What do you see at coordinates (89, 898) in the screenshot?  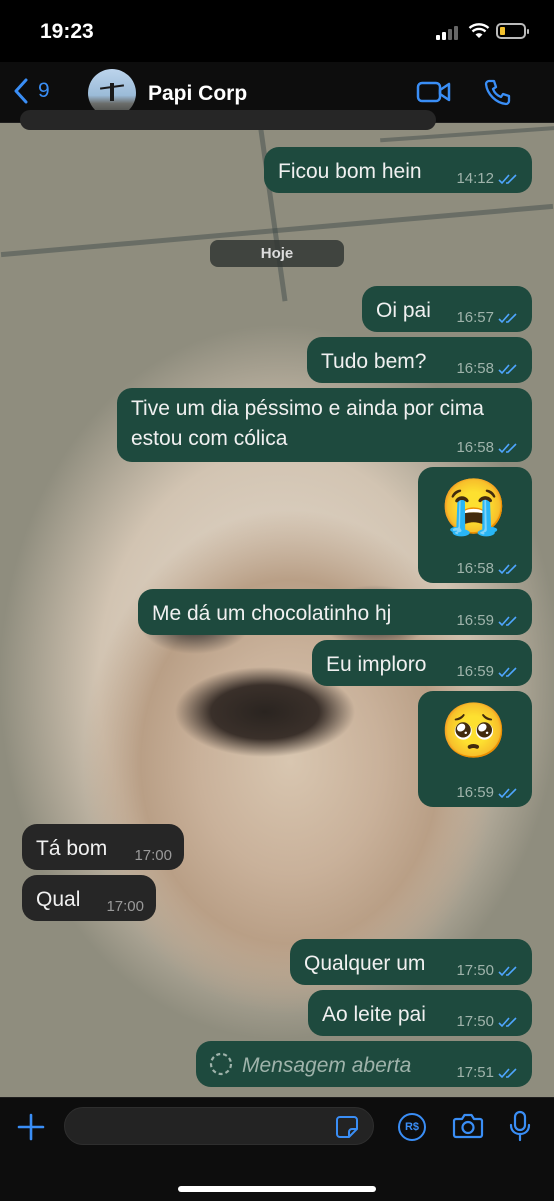 I see `message-bubble-incoming: Qual 17:00` at bounding box center [89, 898].